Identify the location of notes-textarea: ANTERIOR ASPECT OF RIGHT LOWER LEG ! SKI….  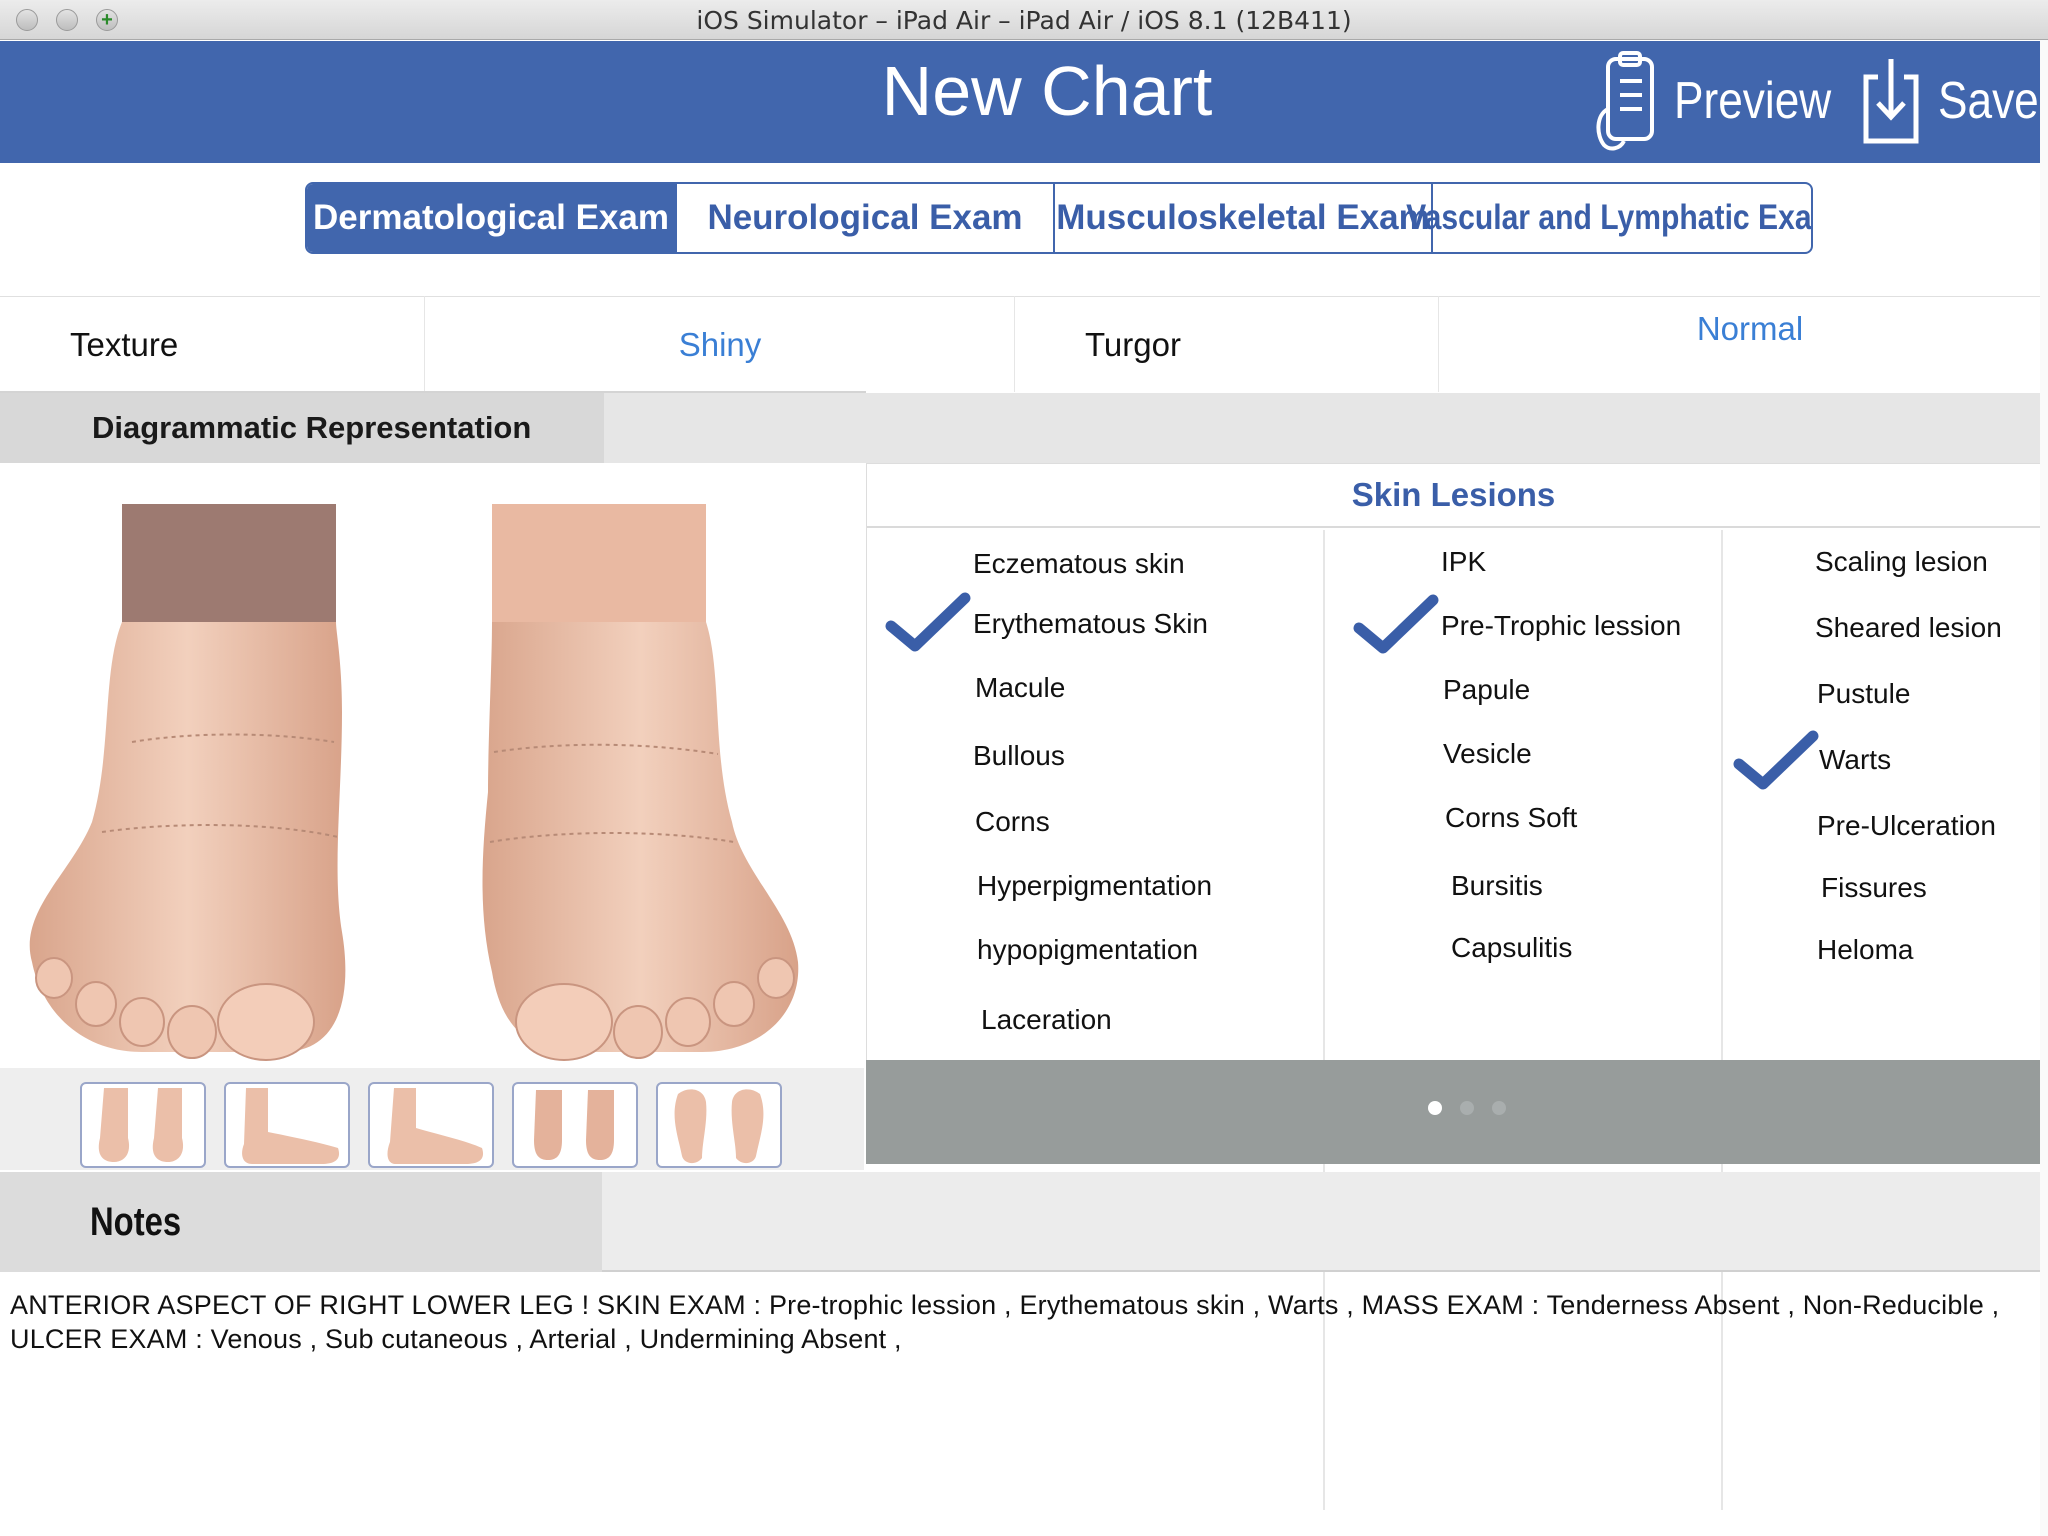
(1015, 1322).